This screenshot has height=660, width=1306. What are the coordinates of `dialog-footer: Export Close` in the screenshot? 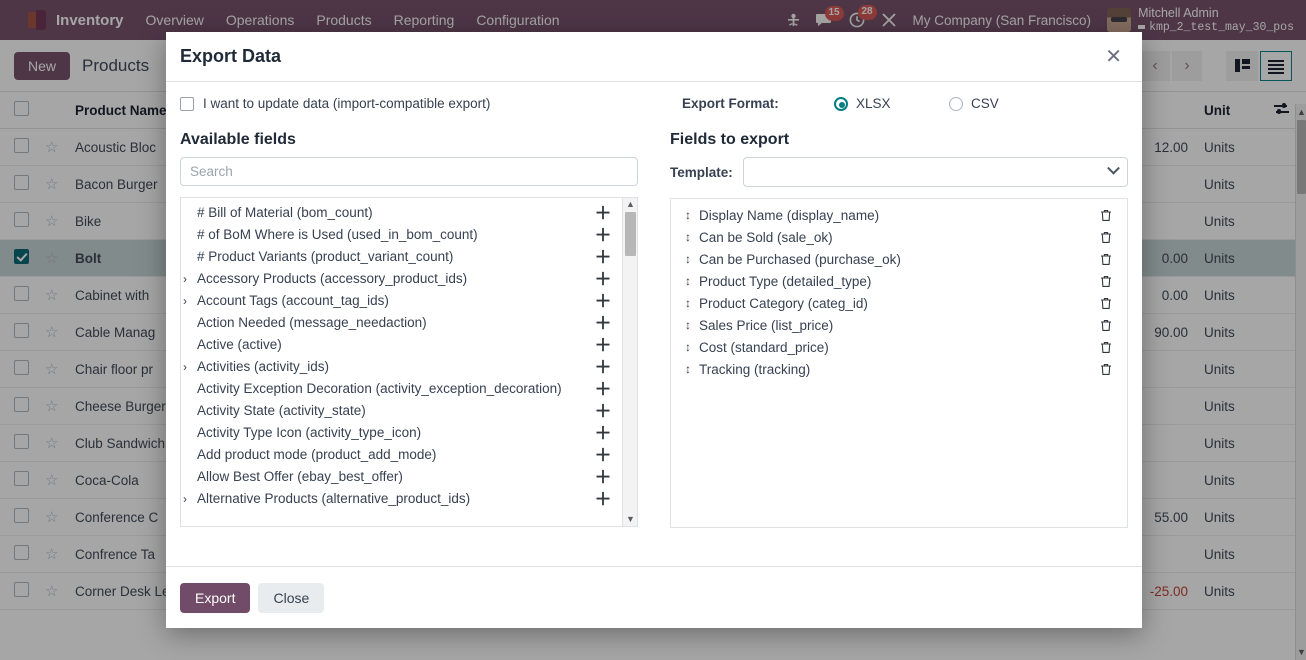 It's located at (654, 597).